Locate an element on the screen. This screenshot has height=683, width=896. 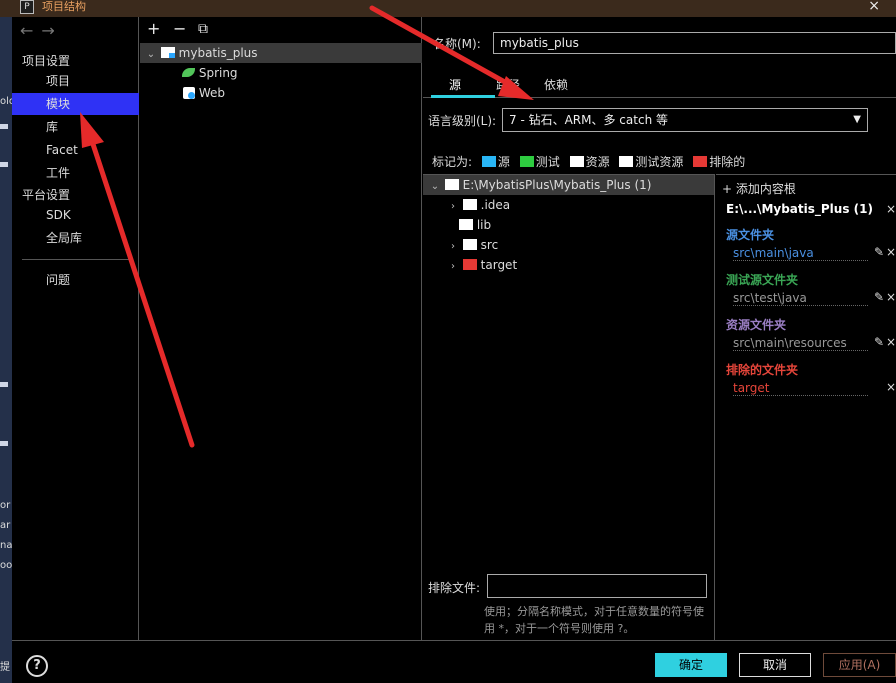
exclude-files-field is located at coordinates (597, 586).